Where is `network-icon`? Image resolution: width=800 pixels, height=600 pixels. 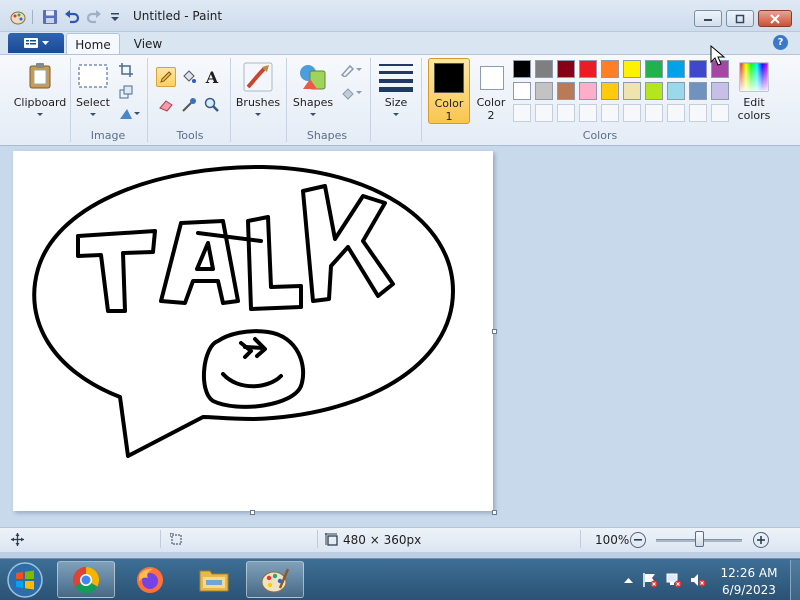
network-icon is located at coordinates (674, 580).